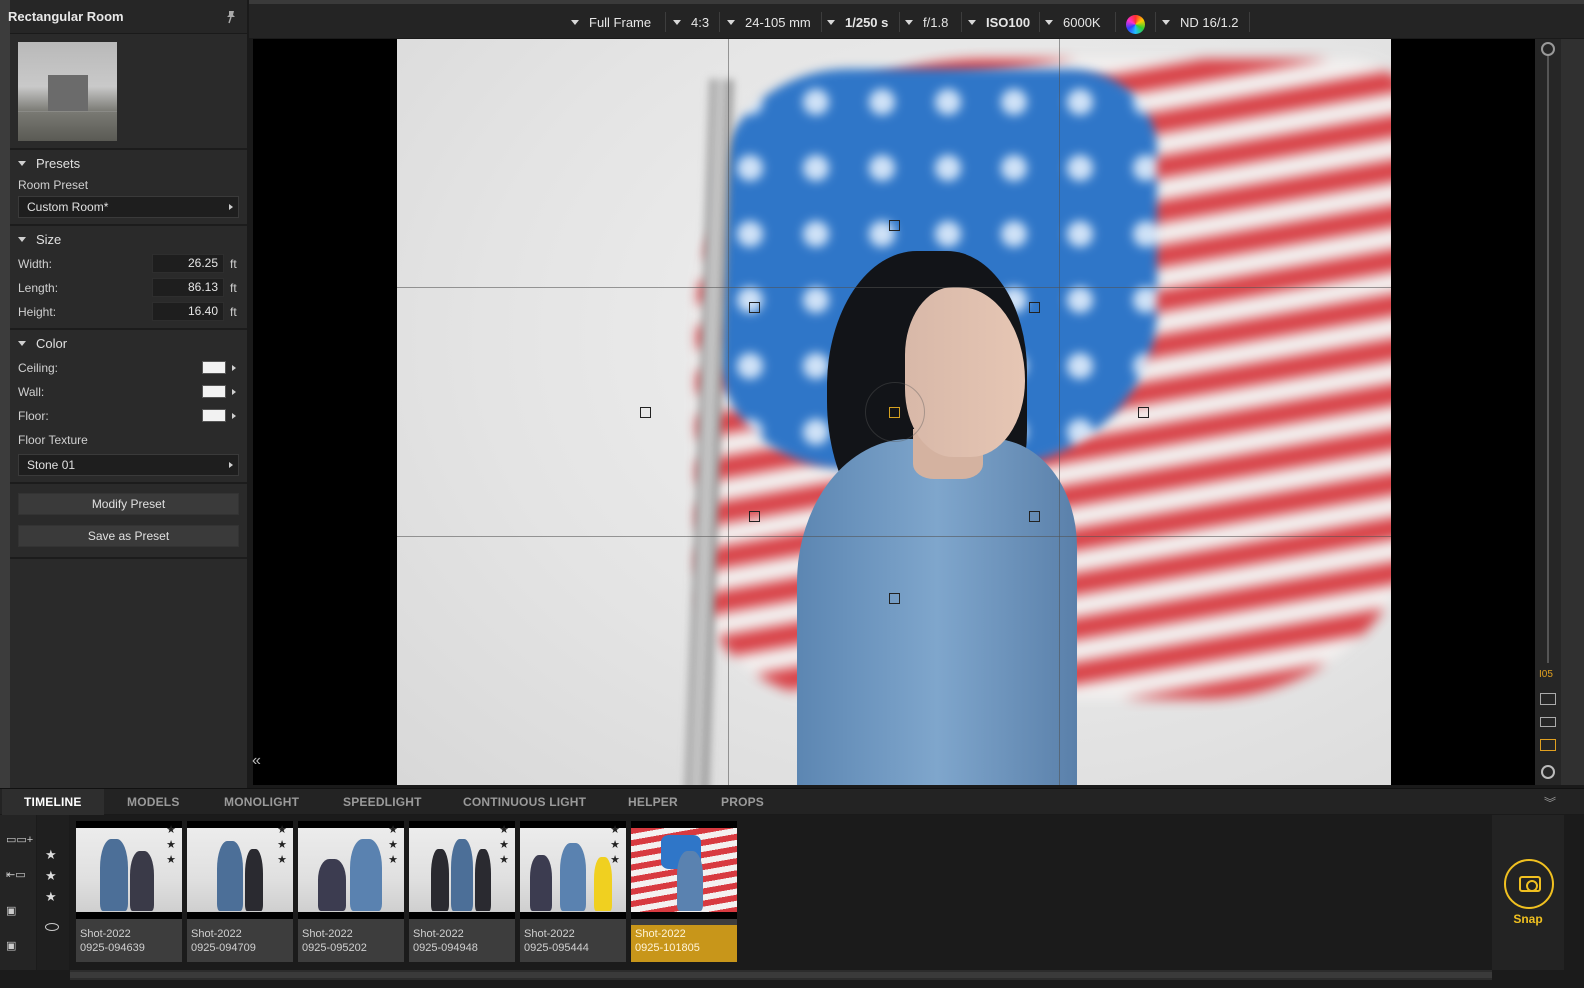 The width and height of the screenshot is (1584, 988). What do you see at coordinates (684, 870) in the screenshot?
I see `shot-thumbnail` at bounding box center [684, 870].